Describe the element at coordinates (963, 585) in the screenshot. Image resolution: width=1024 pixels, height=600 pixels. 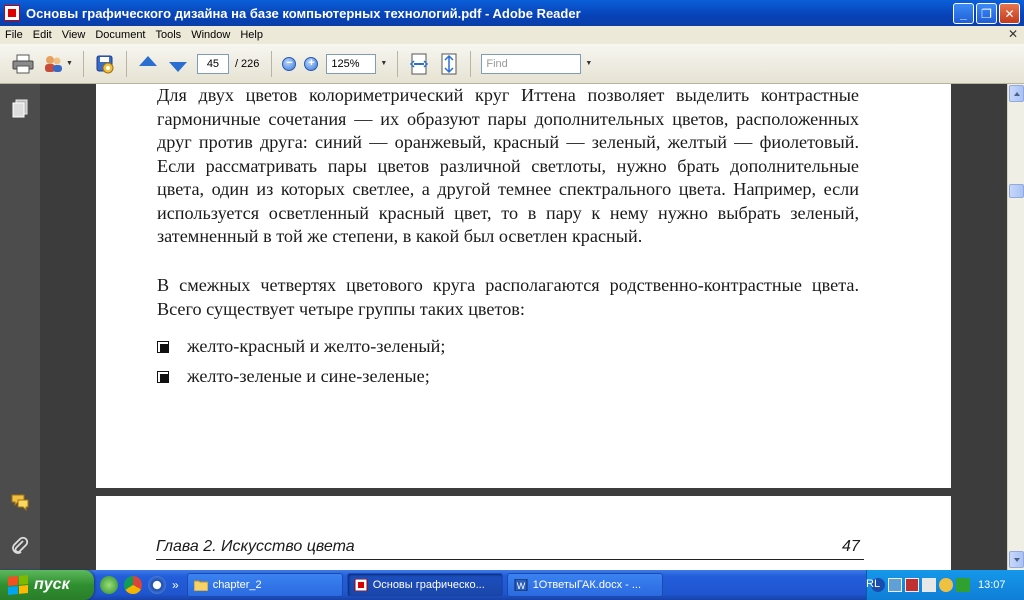
I see `security-icon` at that location.